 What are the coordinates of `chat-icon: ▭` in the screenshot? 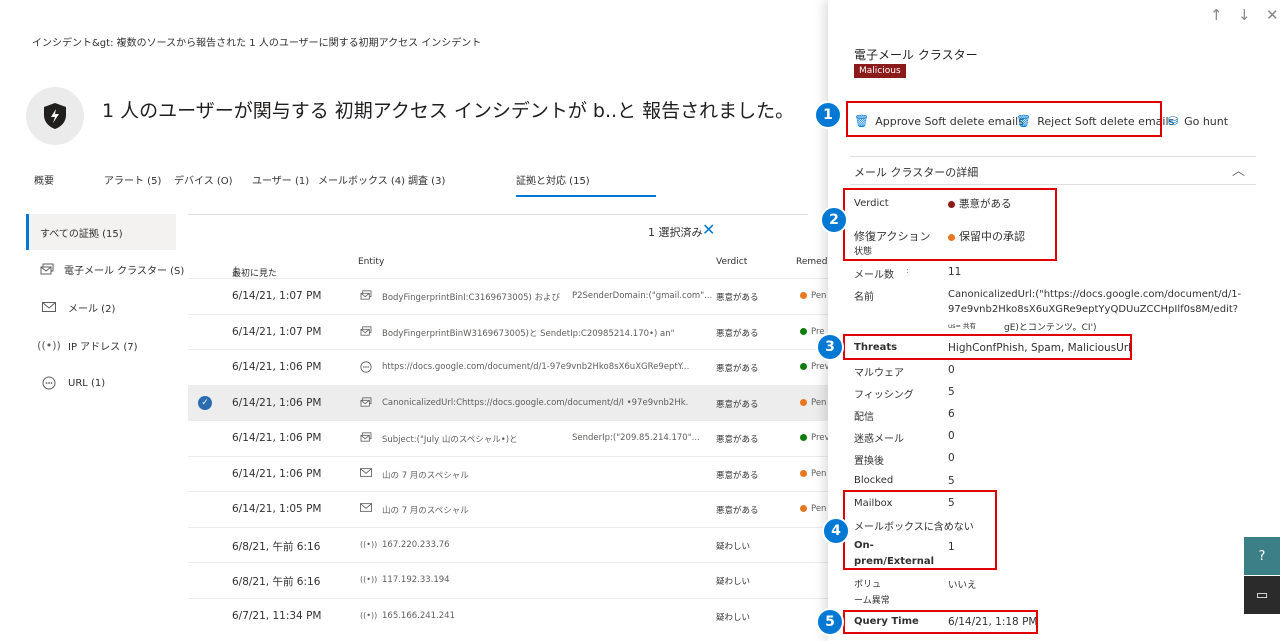 It's located at (1262, 595).